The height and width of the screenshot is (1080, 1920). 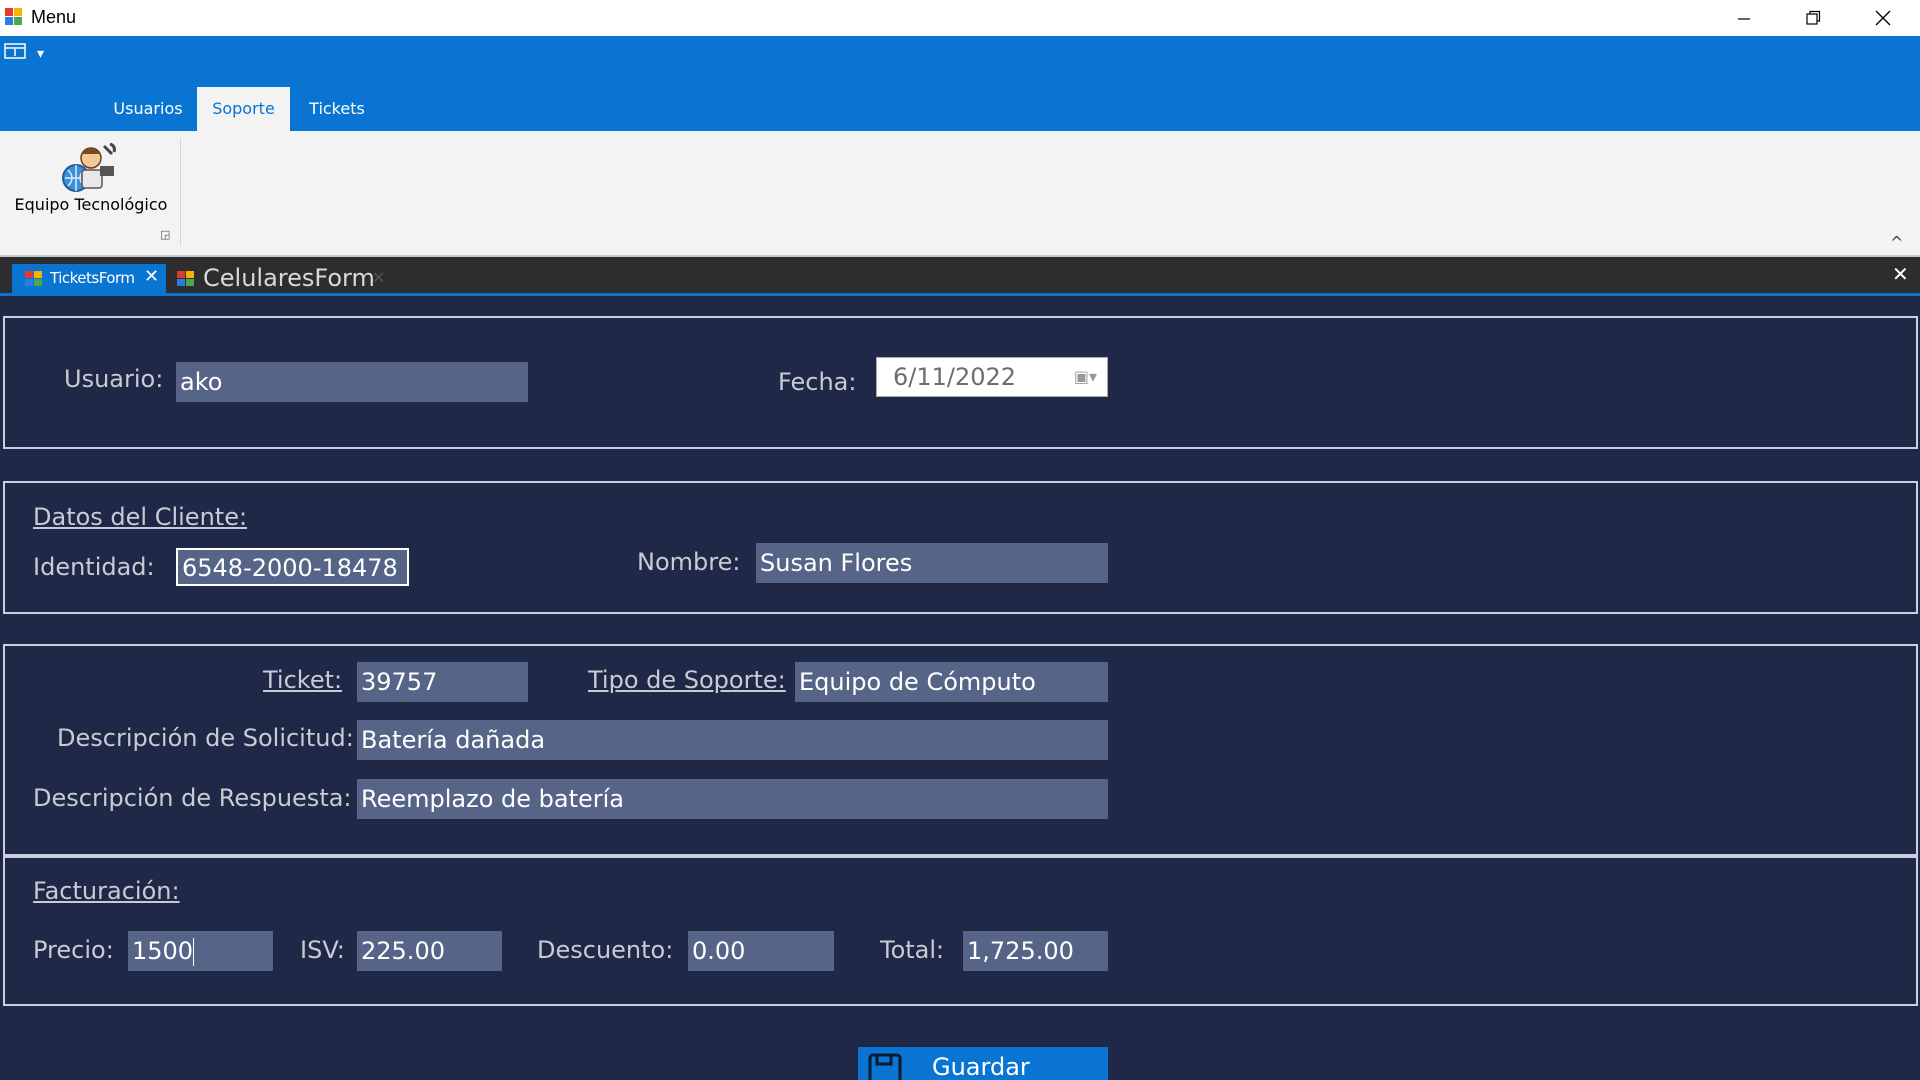 I want to click on ticket-field: 39757, so click(x=442, y=682).